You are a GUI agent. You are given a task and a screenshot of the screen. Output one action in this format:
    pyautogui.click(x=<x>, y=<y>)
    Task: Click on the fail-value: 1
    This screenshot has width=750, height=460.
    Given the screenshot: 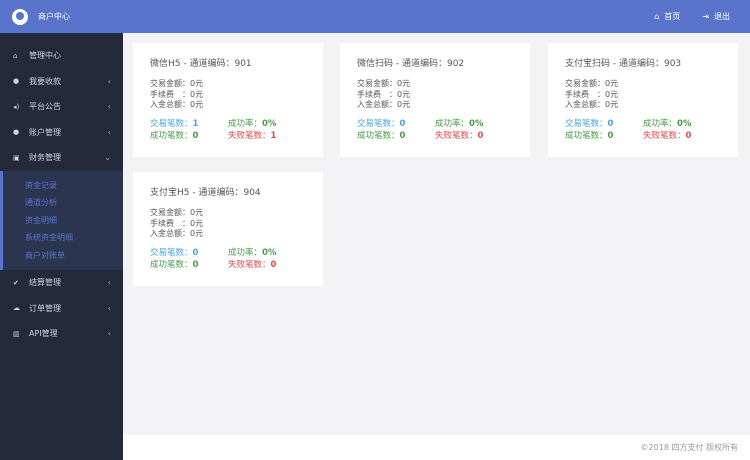 What is the action you would take?
    pyautogui.click(x=273, y=135)
    